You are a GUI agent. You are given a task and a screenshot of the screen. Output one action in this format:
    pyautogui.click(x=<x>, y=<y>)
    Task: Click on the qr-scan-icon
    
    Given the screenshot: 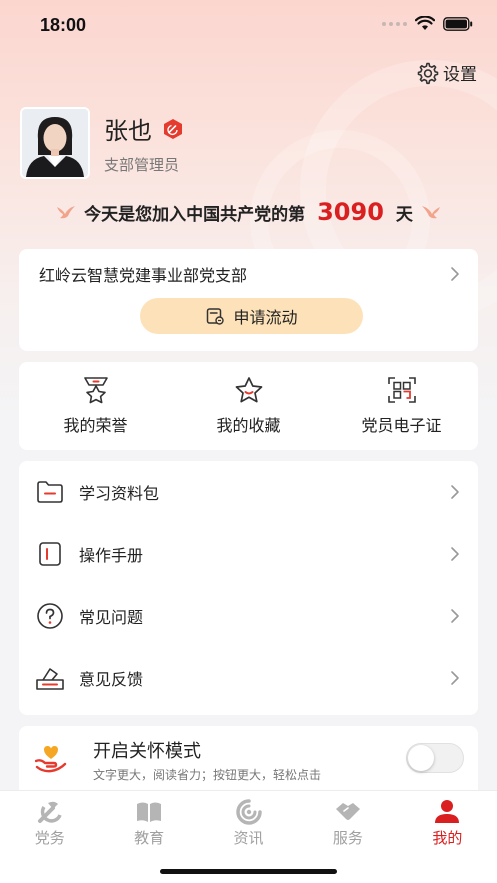 What is the action you would take?
    pyautogui.click(x=401, y=390)
    